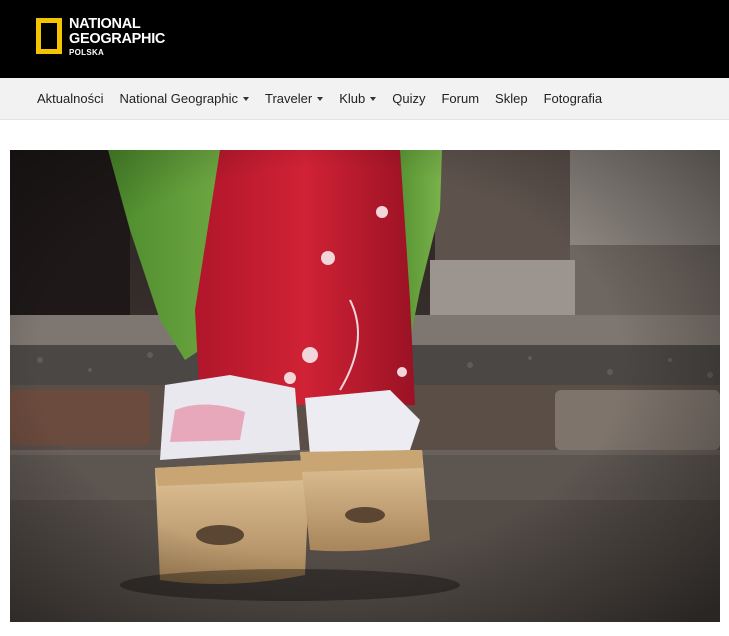 This screenshot has width=729, height=636. Describe the element at coordinates (352, 98) in the screenshot. I see `nav-item-label: Klub` at that location.